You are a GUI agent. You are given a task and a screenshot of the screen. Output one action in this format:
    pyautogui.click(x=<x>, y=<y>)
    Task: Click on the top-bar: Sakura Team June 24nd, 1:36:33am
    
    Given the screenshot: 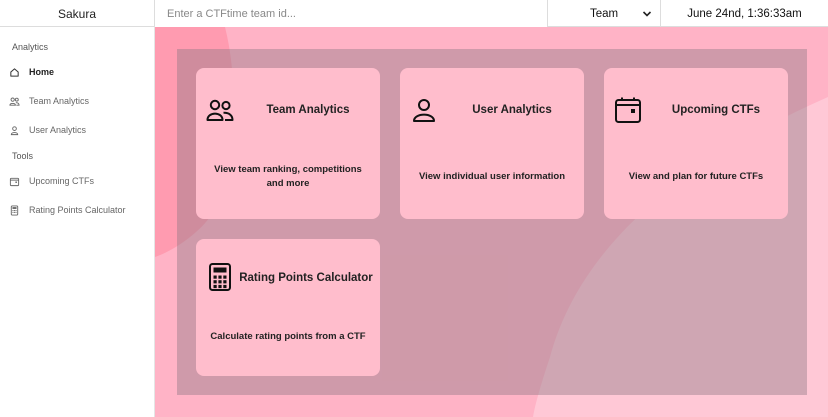 What is the action you would take?
    pyautogui.click(x=414, y=13)
    